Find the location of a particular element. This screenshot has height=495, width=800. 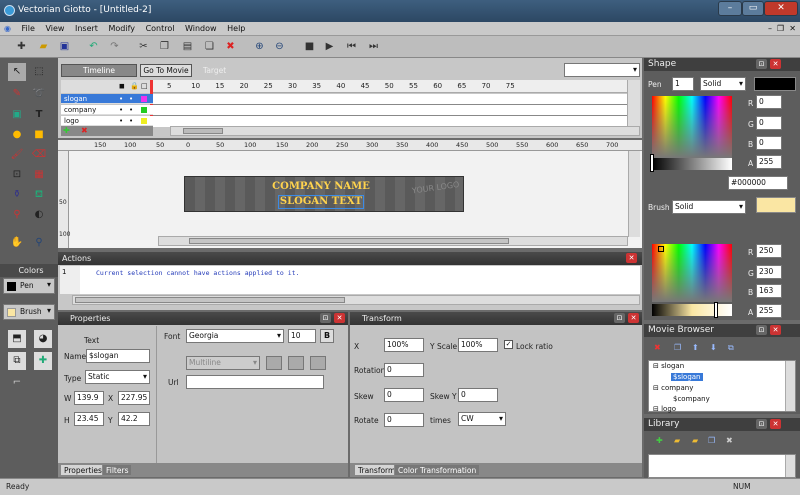

bold-button: B is located at coordinates (327, 336).